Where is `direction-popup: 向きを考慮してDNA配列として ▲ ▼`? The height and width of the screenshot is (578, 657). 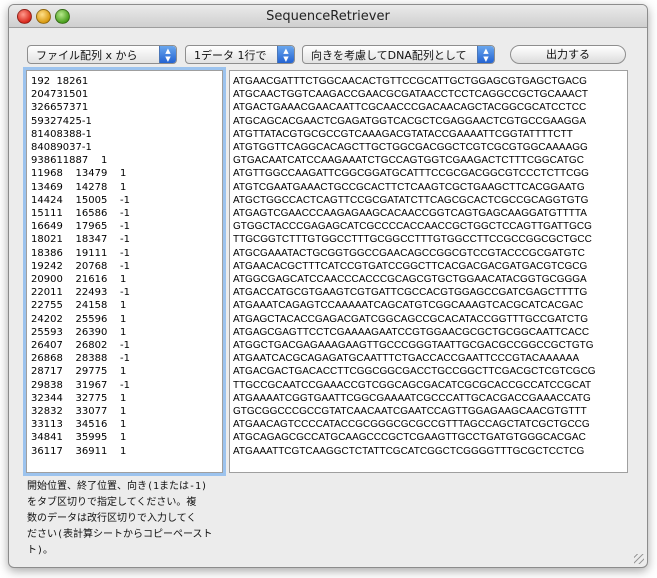
direction-popup: 向きを考慮してDNA配列として ▲ ▼ is located at coordinates (398, 54).